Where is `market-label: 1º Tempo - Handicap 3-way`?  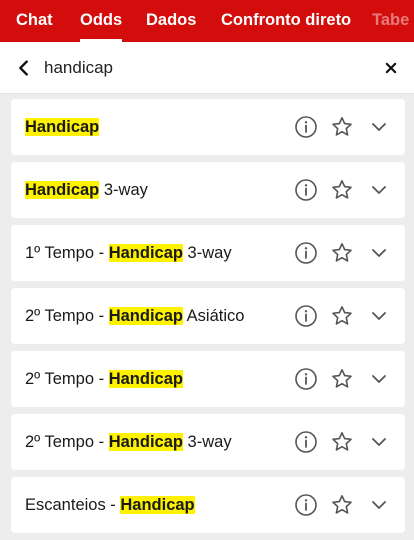 market-label: 1º Tempo - Handicap 3-way is located at coordinates (128, 253).